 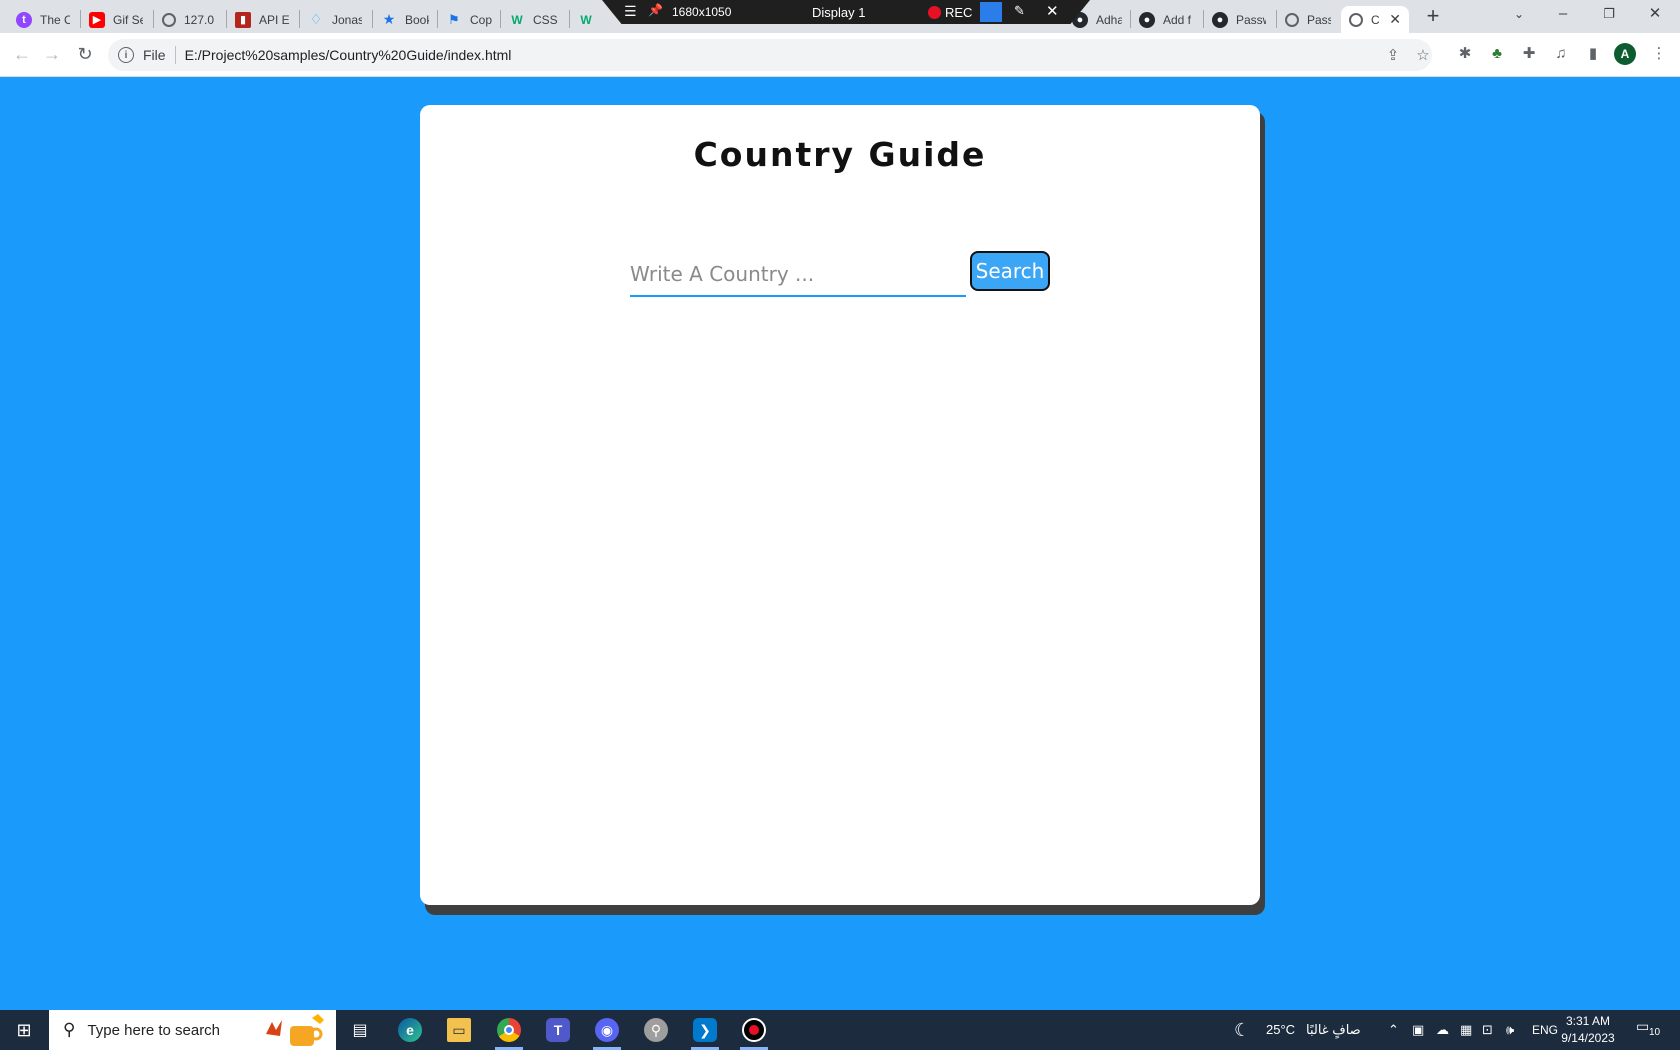 What do you see at coordinates (410, 1030) in the screenshot?
I see `edge-icon: e` at bounding box center [410, 1030].